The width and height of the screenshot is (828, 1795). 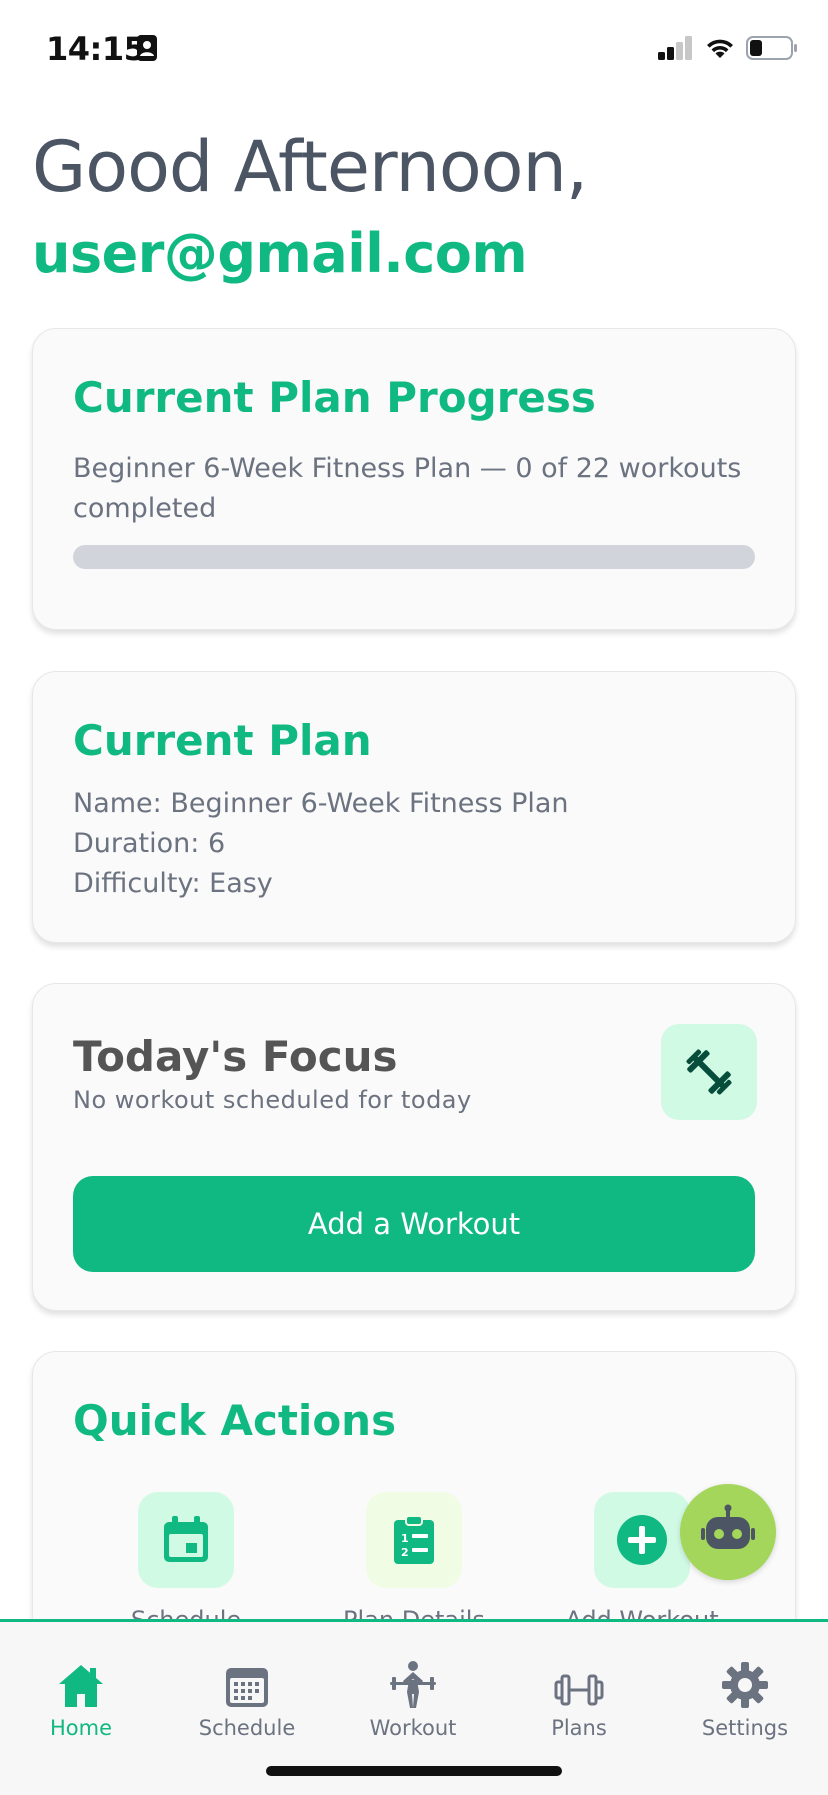 I want to click on plus-circle-icon, so click(x=642, y=1540).